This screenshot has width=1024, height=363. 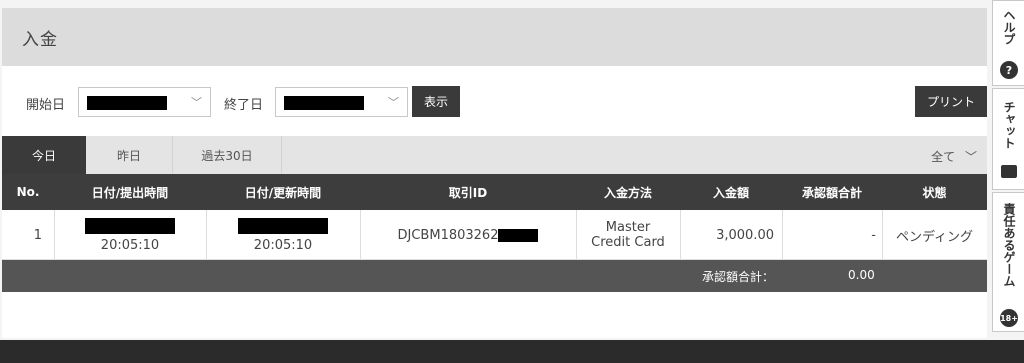 I want to click on row-method-cell: Master Credit Card, so click(x=628, y=235).